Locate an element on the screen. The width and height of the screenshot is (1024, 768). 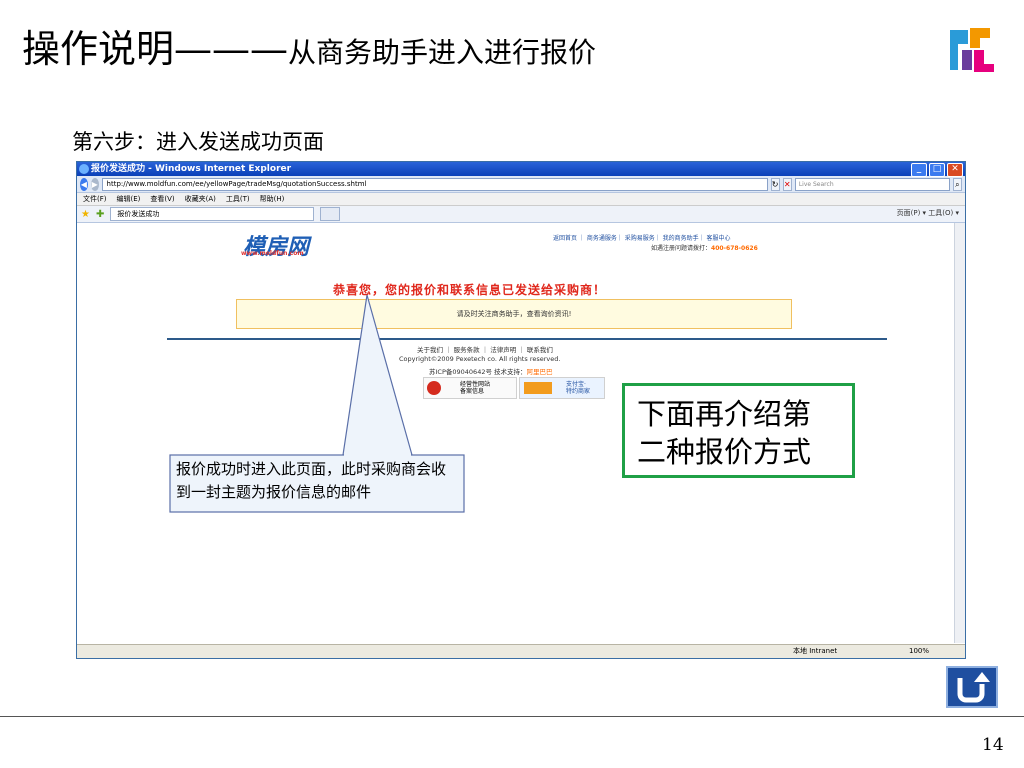
browser-tab: 报价发送成功 is located at coordinates (212, 214).